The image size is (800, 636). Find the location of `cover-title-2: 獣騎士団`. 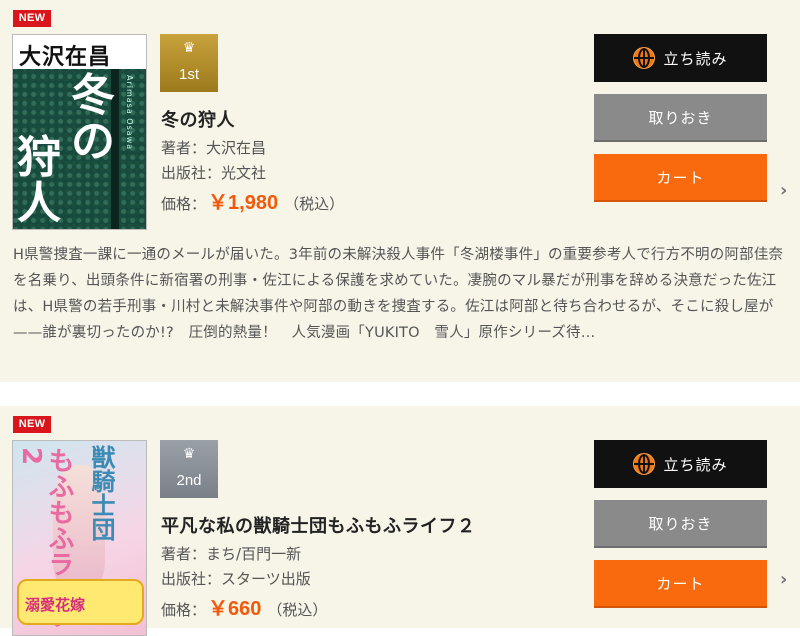

cover-title-2: 獣騎士団 is located at coordinates (101, 493).